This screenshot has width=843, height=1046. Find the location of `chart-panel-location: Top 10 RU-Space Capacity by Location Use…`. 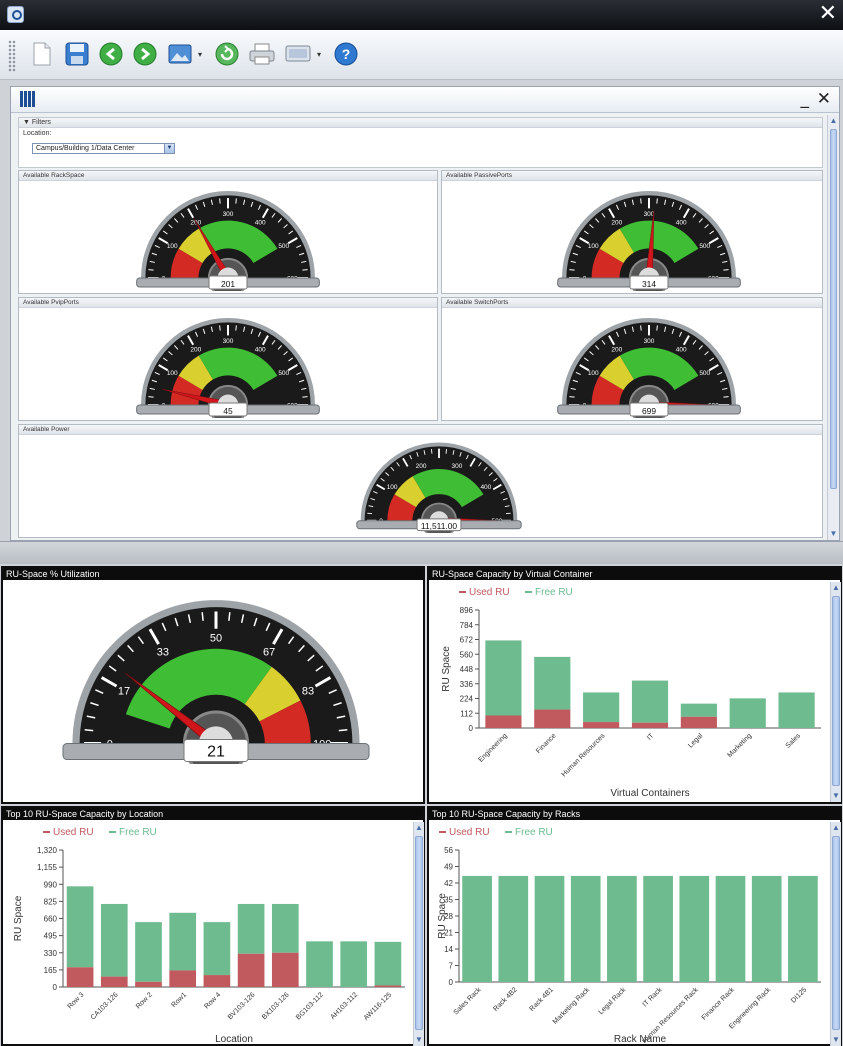

chart-panel-location: Top 10 RU-Space Capacity by Location Use… is located at coordinates (213, 926).